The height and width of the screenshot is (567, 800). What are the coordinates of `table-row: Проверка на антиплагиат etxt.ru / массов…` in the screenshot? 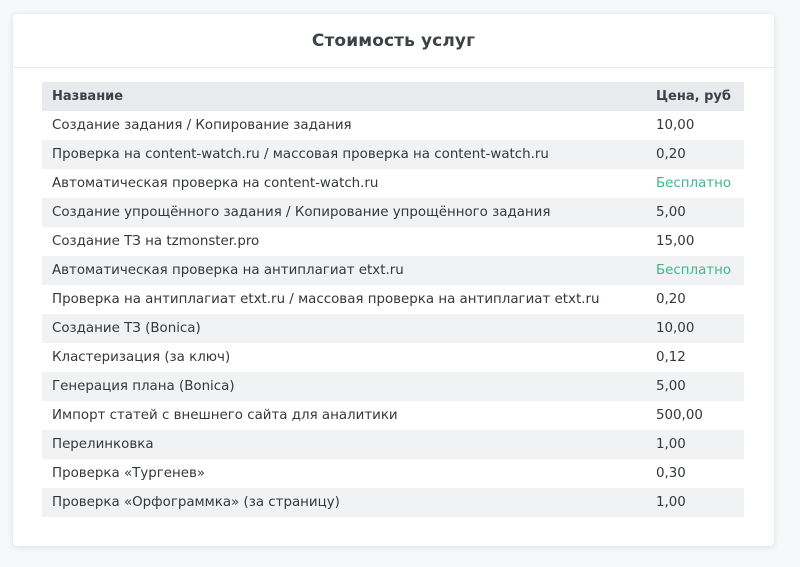 It's located at (393, 299).